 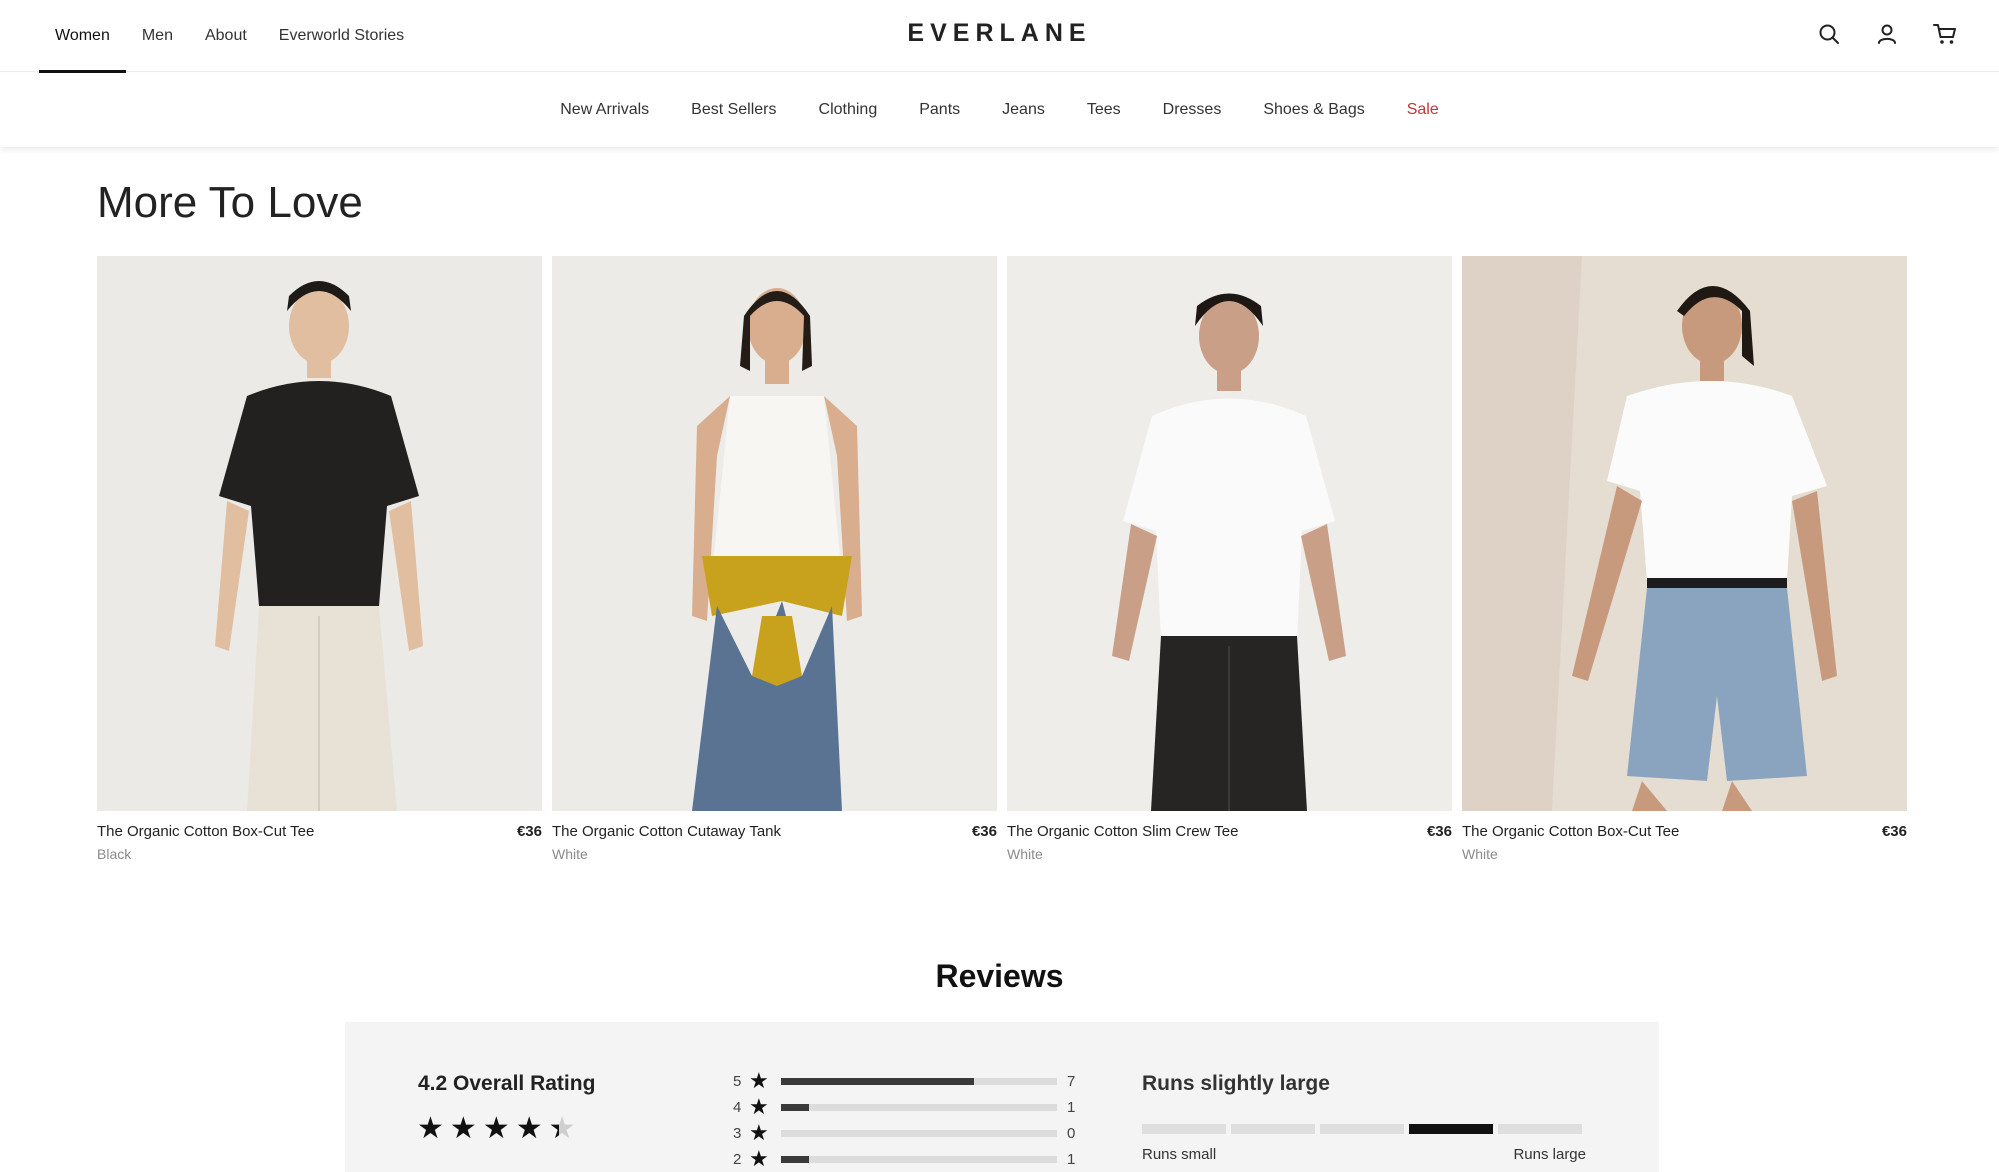 I want to click on overall-rating: 4.2 Overall Rating, so click(x=507, y=1083).